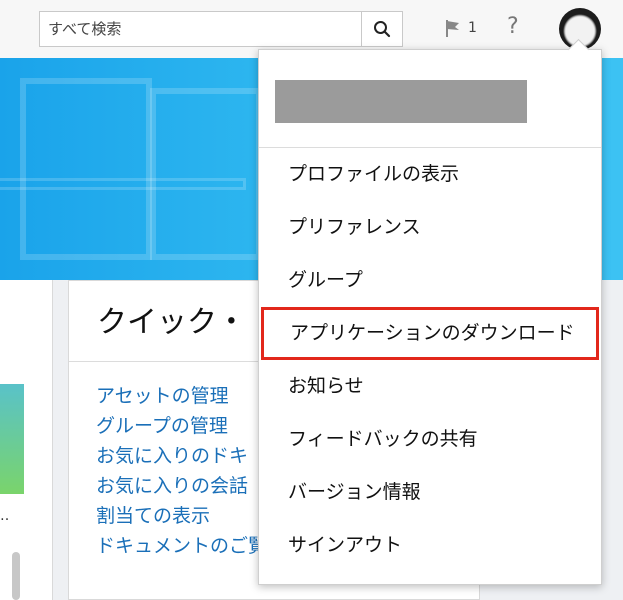 The image size is (623, 600). I want to click on notifications-button: 1, so click(460, 28).